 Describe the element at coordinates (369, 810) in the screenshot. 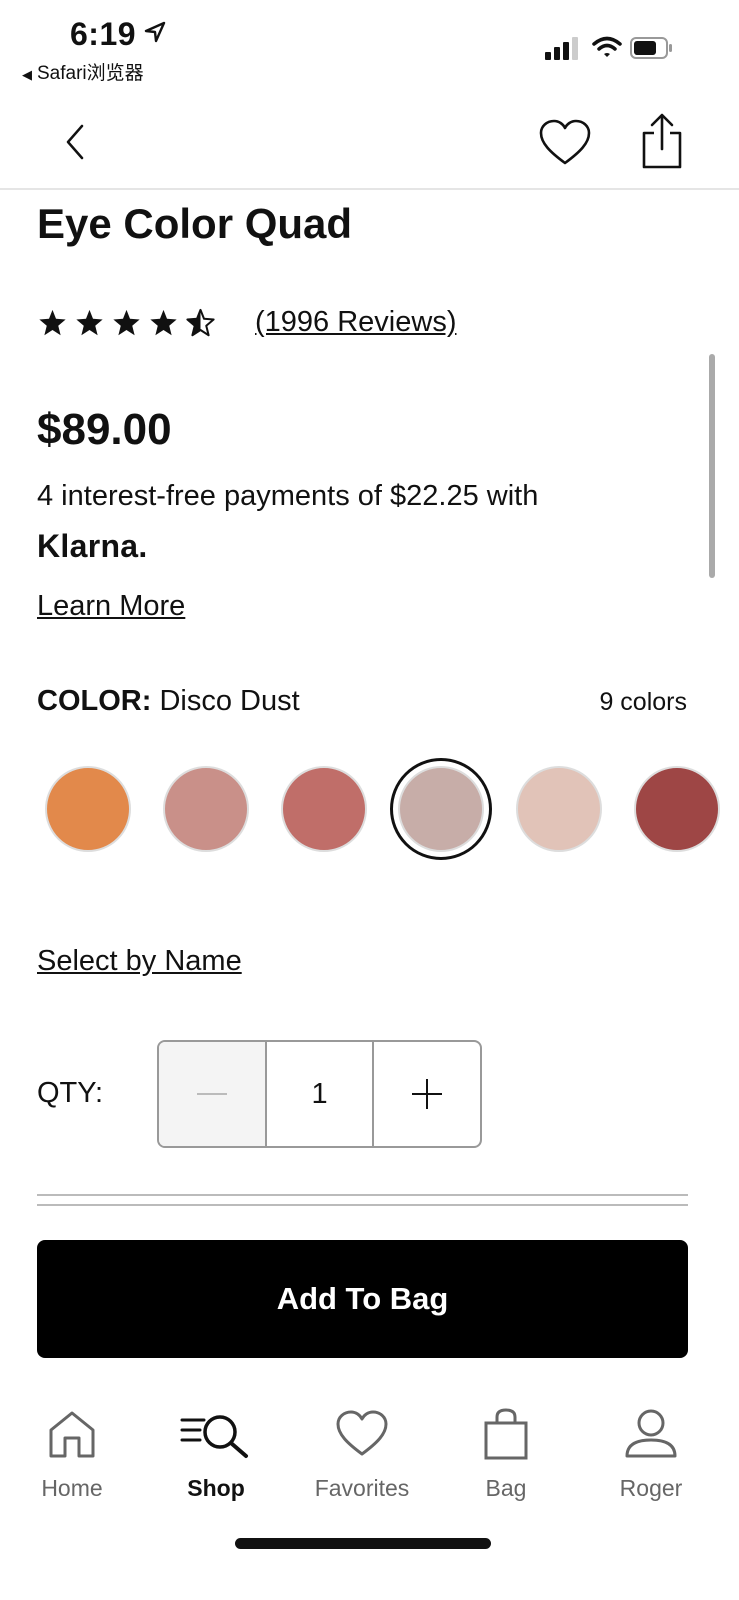

I see `color-swatches` at that location.